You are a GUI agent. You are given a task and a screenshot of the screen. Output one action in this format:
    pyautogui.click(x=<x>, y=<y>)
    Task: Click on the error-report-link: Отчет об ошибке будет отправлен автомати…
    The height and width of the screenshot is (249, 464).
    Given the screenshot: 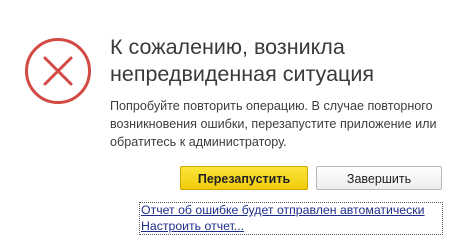 What is the action you would take?
    pyautogui.click(x=283, y=210)
    